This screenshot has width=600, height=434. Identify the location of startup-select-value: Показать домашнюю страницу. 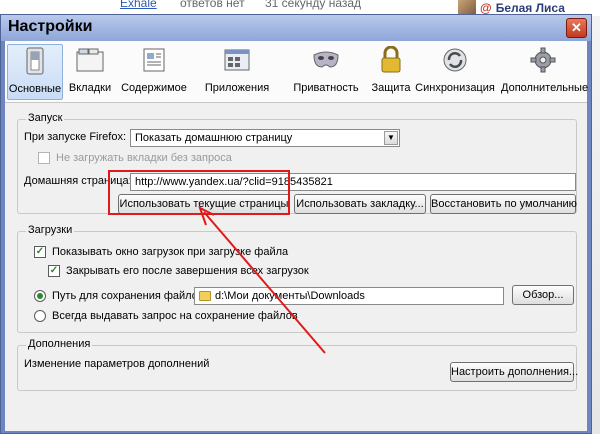
(214, 138).